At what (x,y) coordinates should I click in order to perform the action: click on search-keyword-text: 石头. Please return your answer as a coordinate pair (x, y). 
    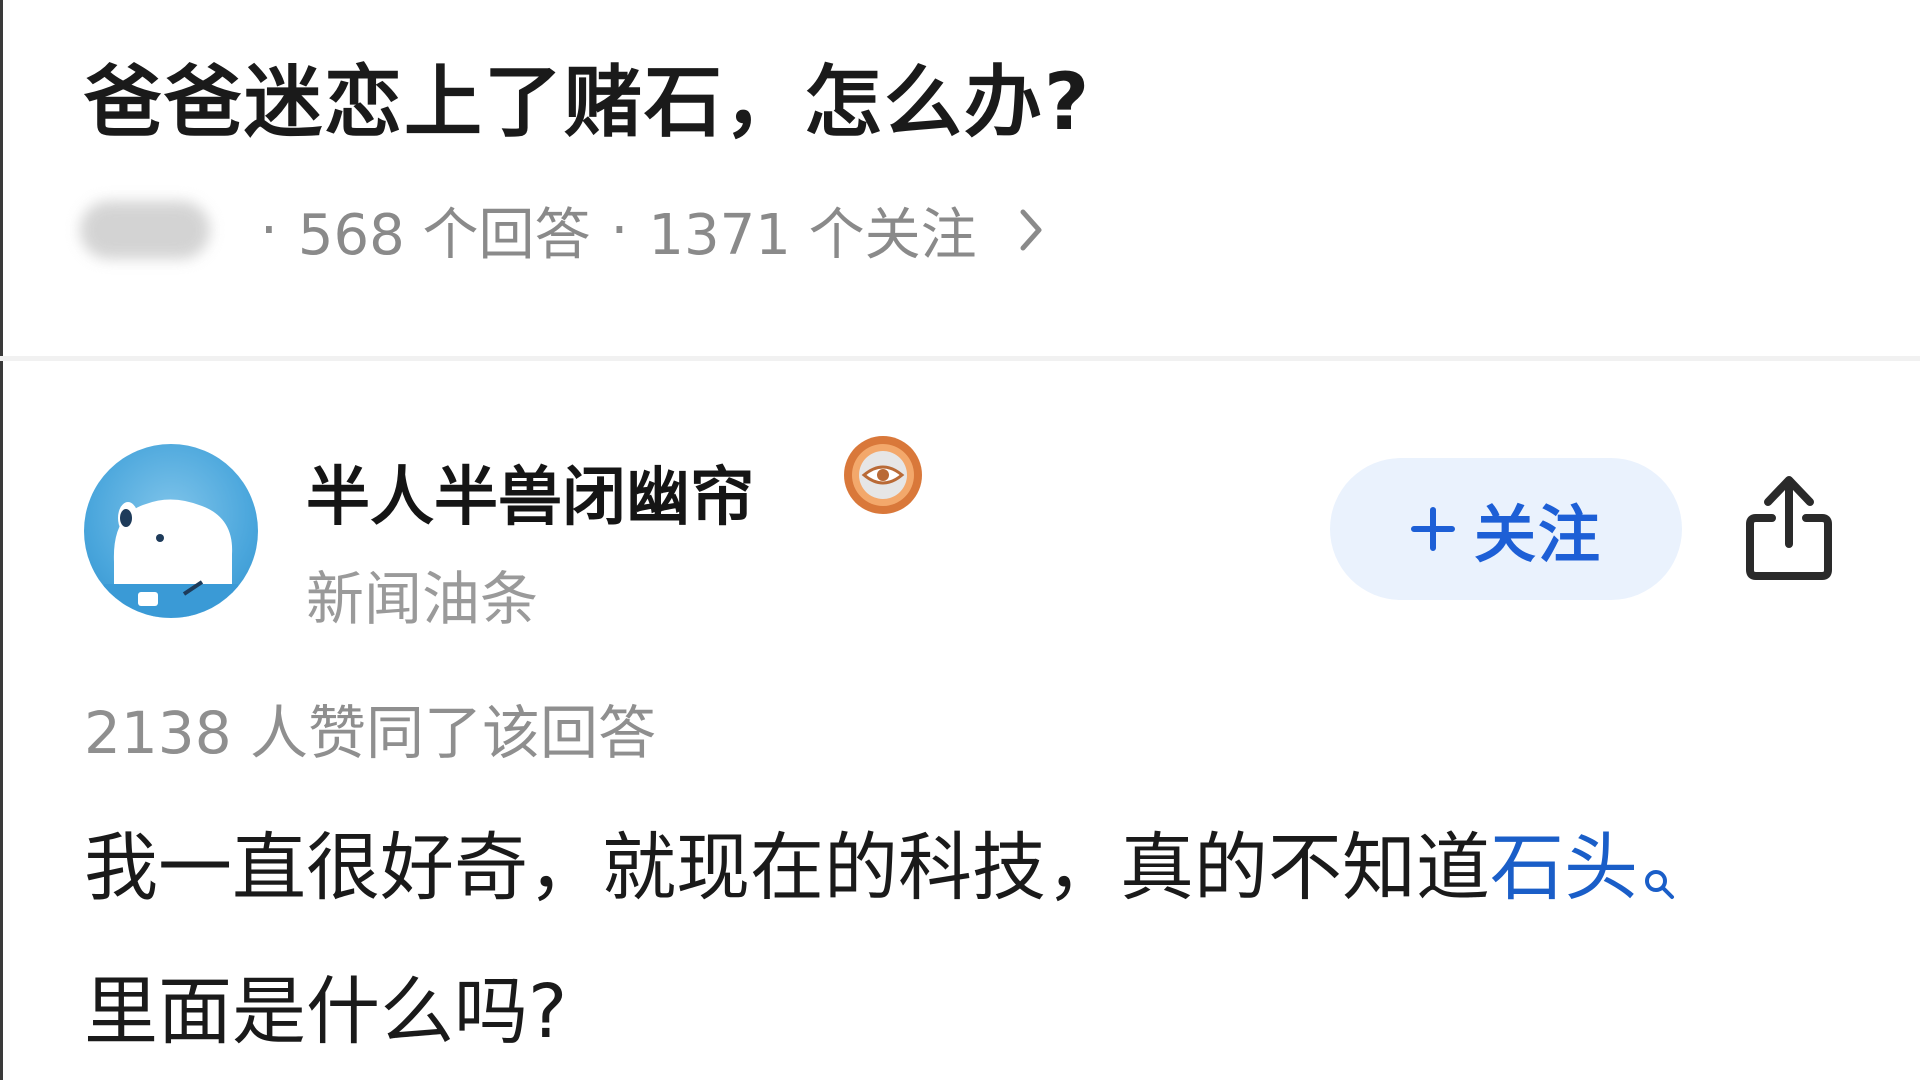
    Looking at the image, I should click on (1564, 868).